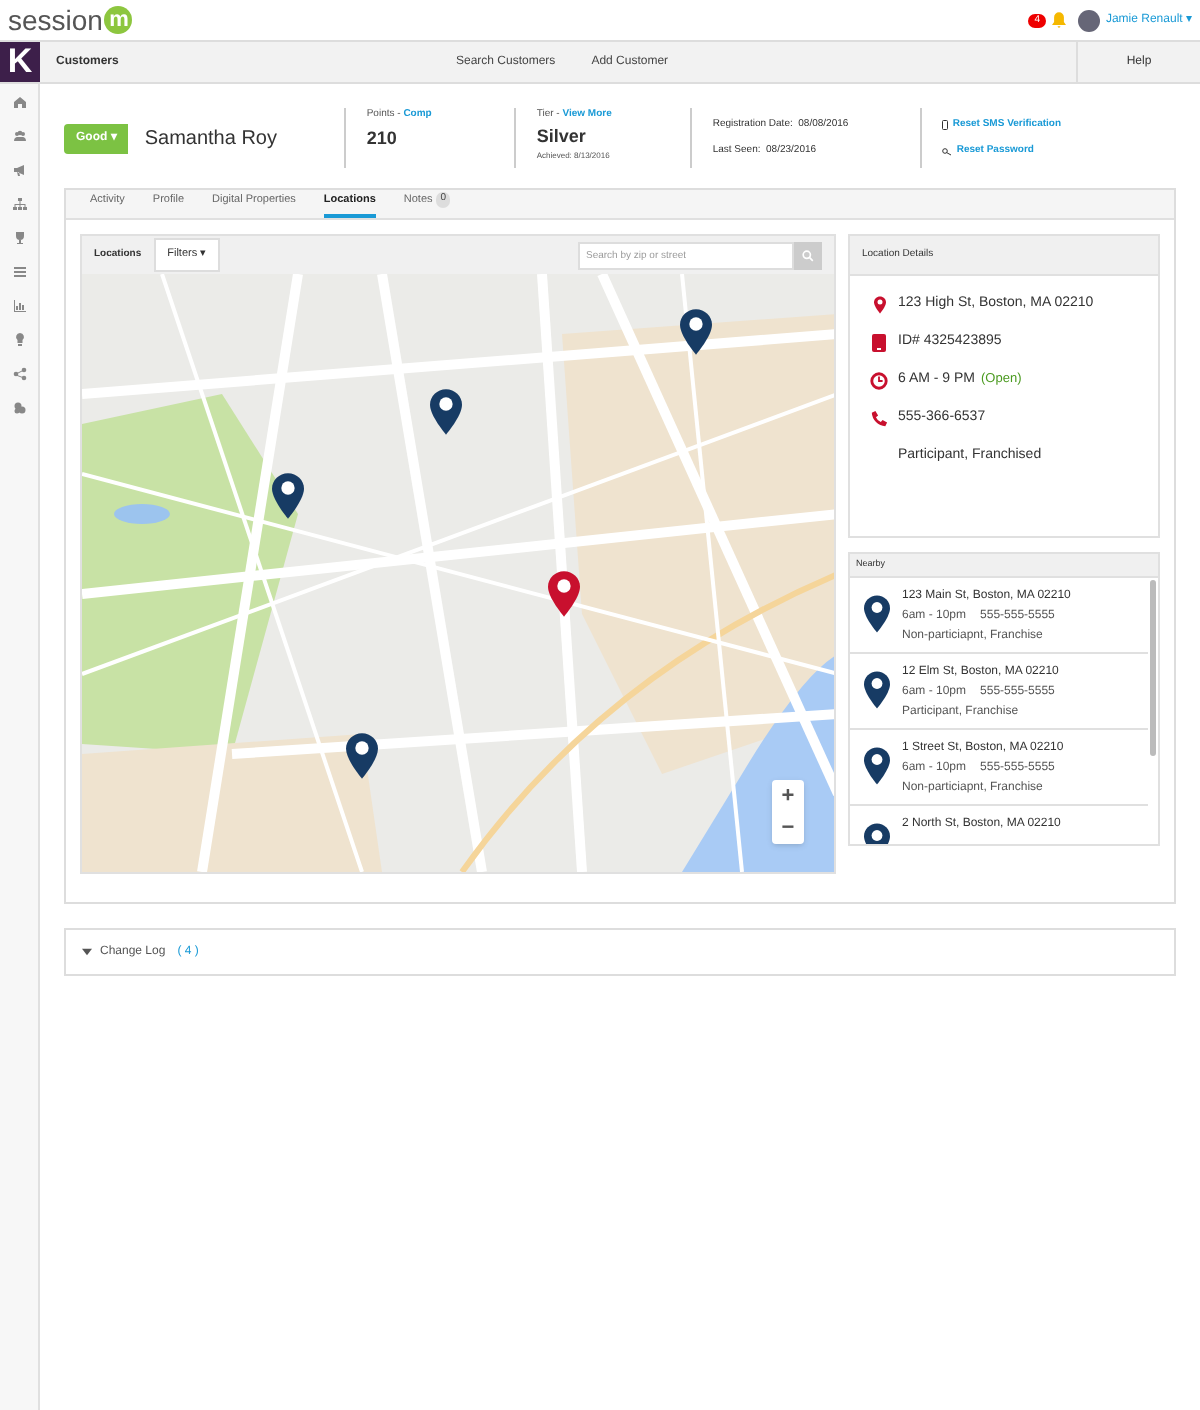 This screenshot has height=1410, width=1200. I want to click on megaphone-icon, so click(19, 170).